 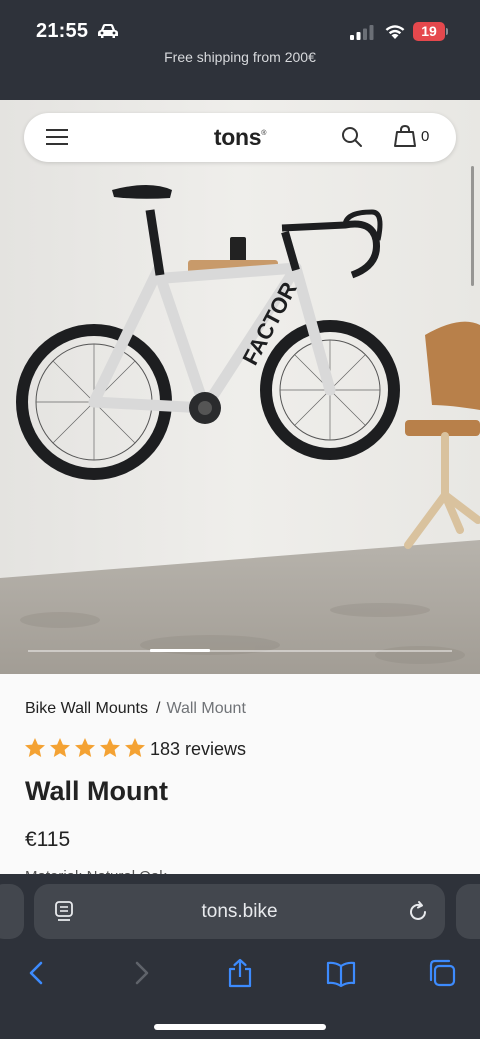 I want to click on product-price: €115, so click(x=48, y=839).